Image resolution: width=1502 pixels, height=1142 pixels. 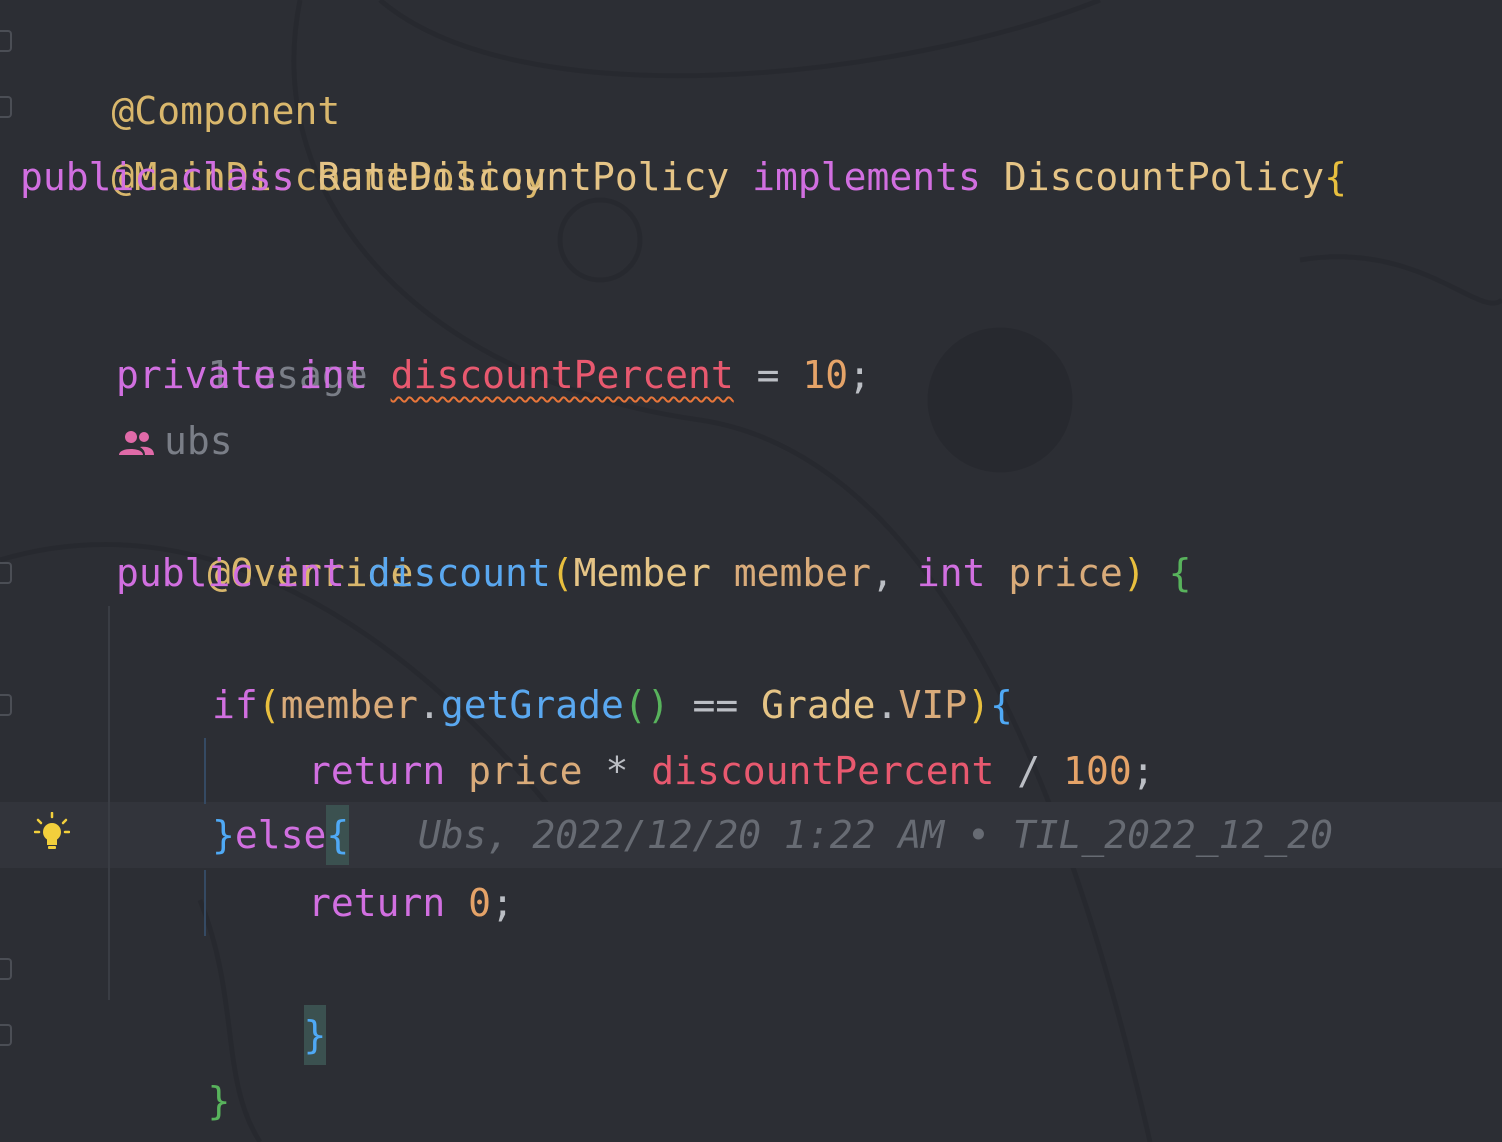 What do you see at coordinates (875, 835) in the screenshot?
I see `git-blame-inlay: Ubs, 2022/12/20 1:22 AM • TIL_2022_12_20` at bounding box center [875, 835].